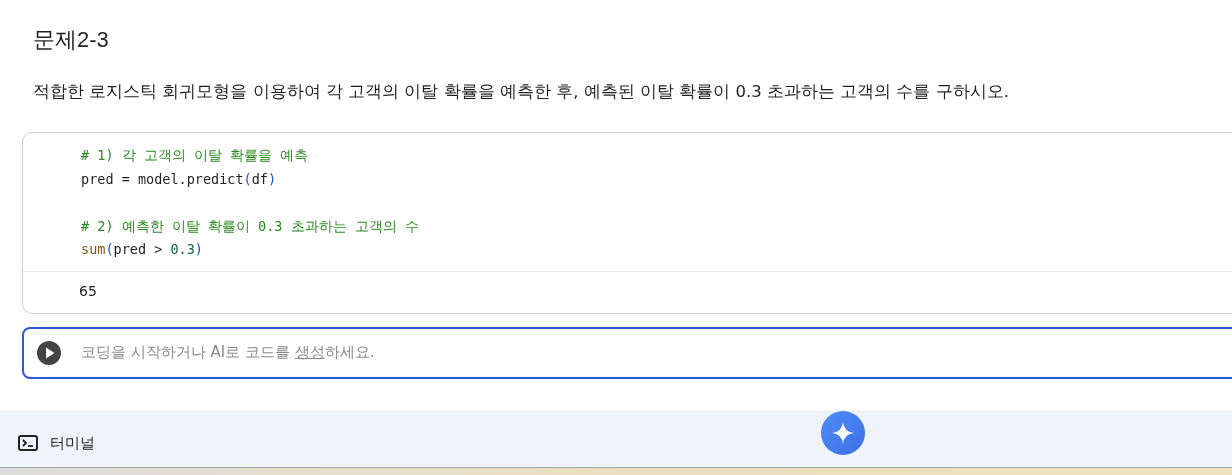 The height and width of the screenshot is (475, 1232). What do you see at coordinates (627, 352) in the screenshot?
I see `new-code-cell: 코딩을 시작하거나 AI로 코드를 생성하세요.` at bounding box center [627, 352].